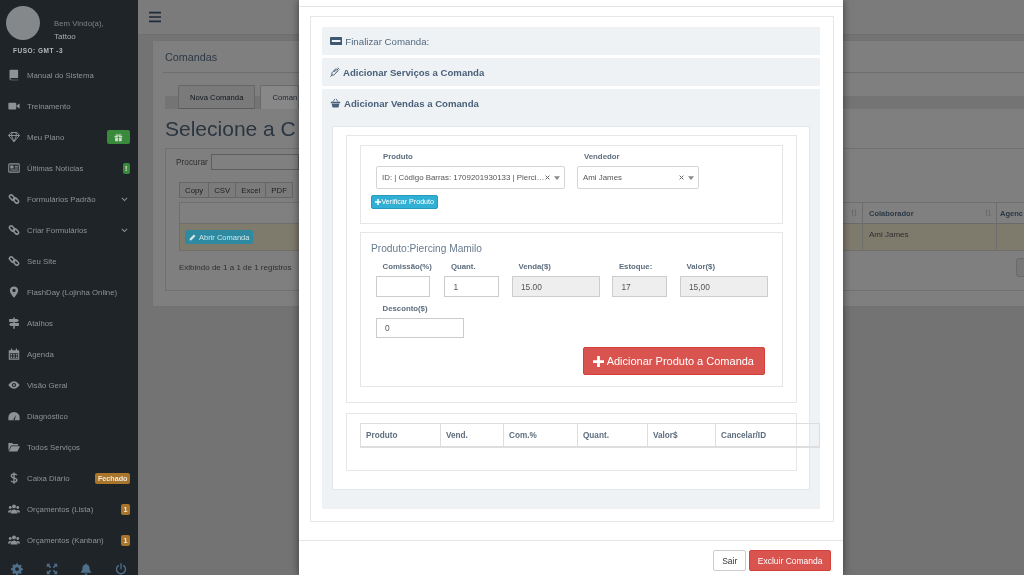 This screenshot has height=575, width=1024. I want to click on folder-icon, so click(14, 447).